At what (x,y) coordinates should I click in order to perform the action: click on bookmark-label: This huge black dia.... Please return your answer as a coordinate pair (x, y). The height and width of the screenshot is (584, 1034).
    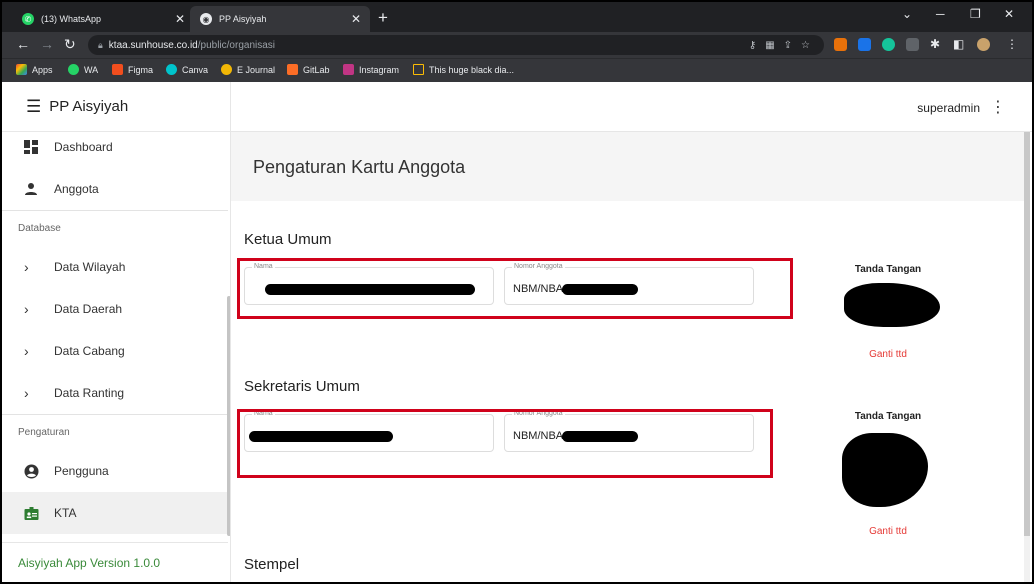
    Looking at the image, I should click on (472, 69).